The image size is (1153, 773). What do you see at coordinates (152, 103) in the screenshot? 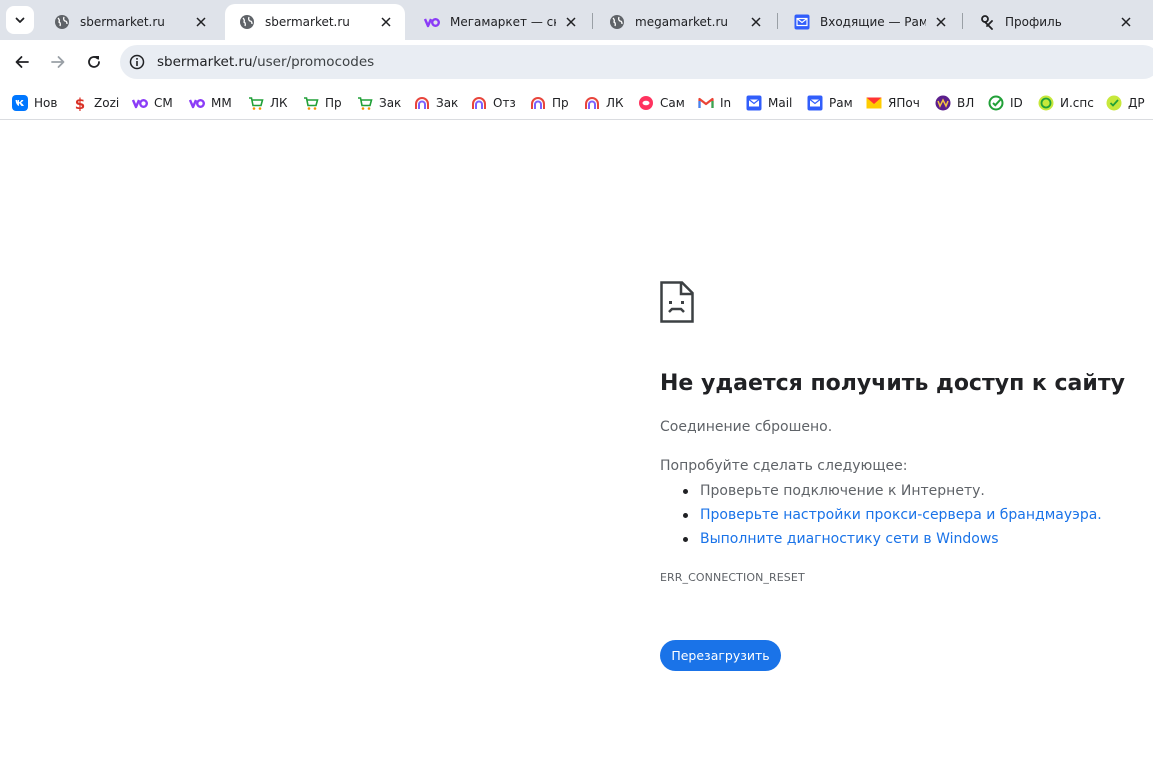
I see `bookmark-sm: СМ` at bounding box center [152, 103].